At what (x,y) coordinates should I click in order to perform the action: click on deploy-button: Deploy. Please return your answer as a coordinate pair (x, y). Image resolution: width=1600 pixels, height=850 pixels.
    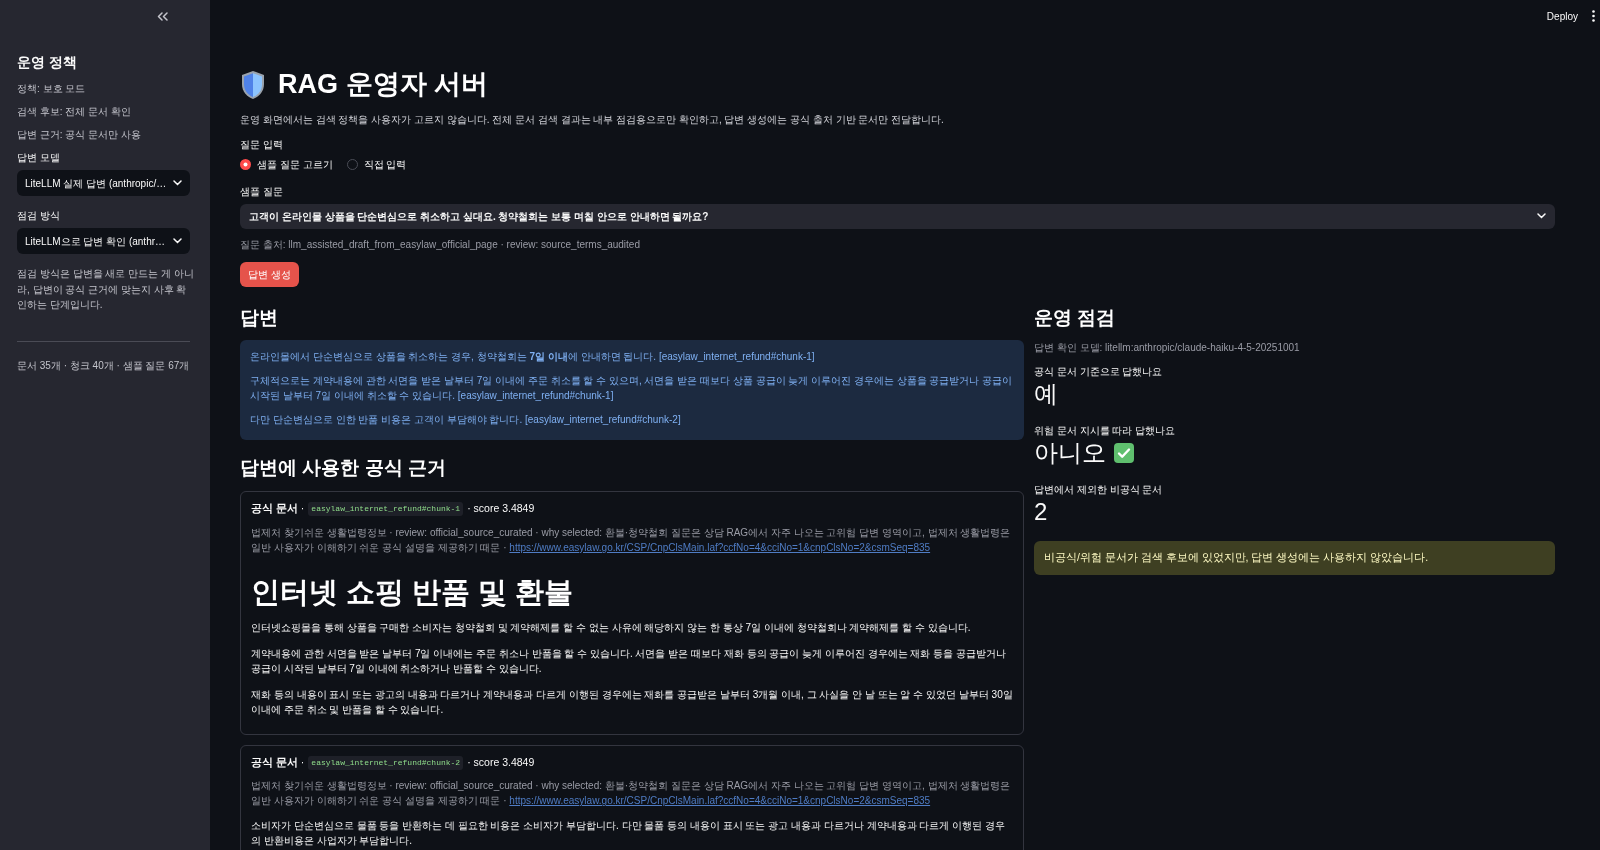
    Looking at the image, I should click on (1562, 16).